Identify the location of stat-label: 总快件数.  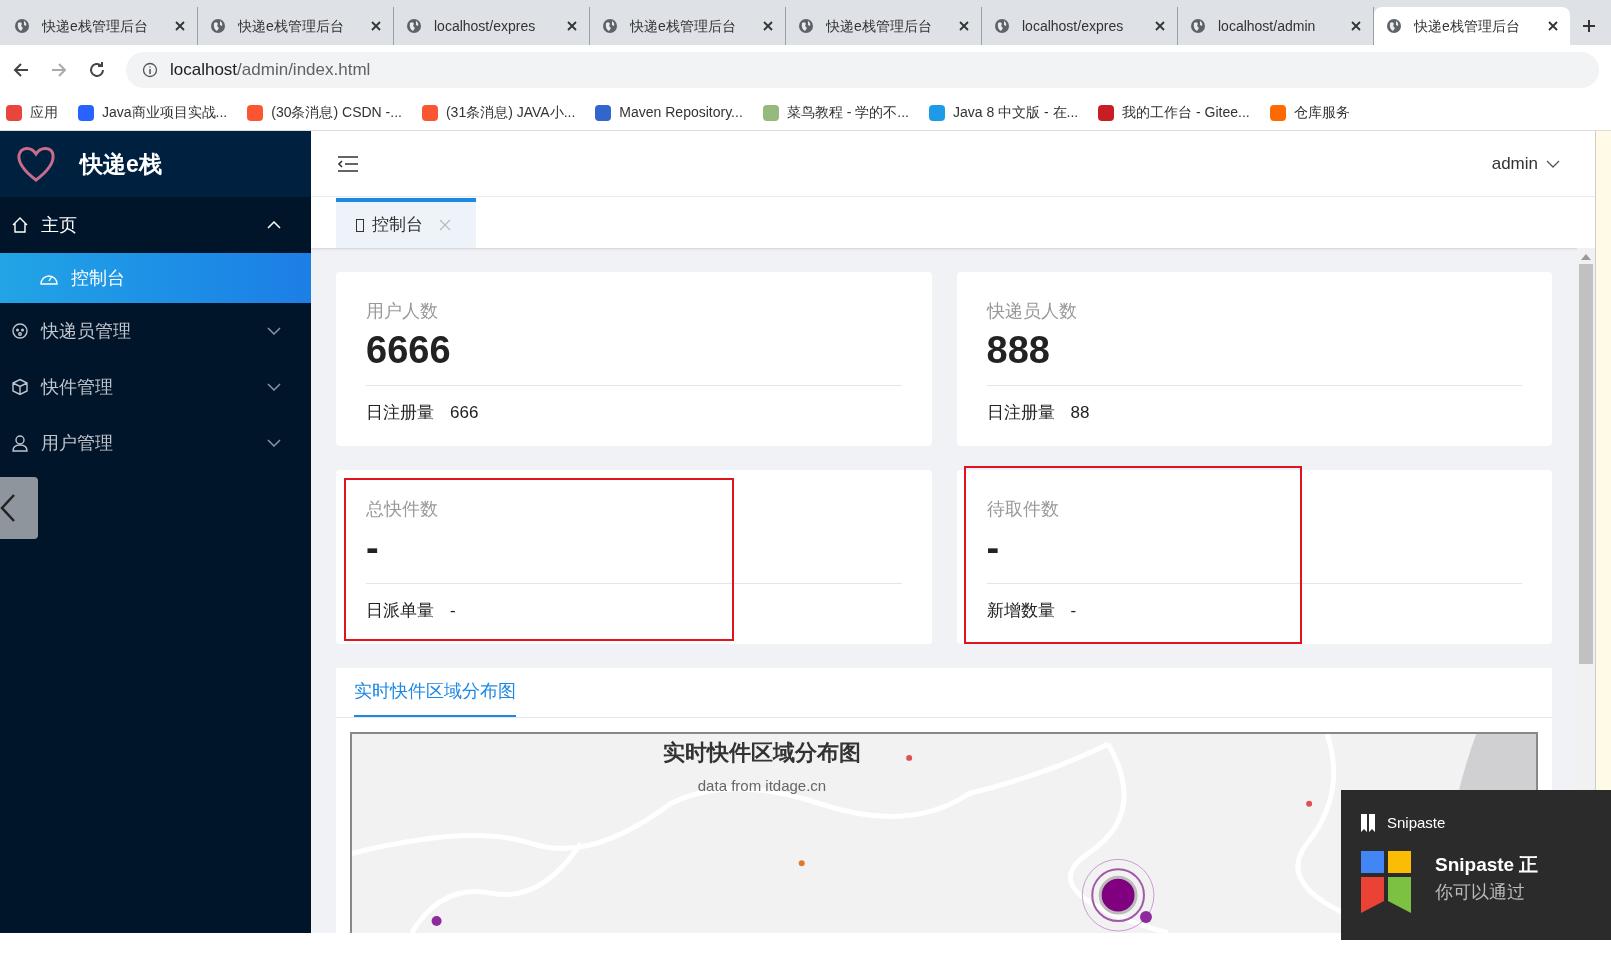
(402, 509).